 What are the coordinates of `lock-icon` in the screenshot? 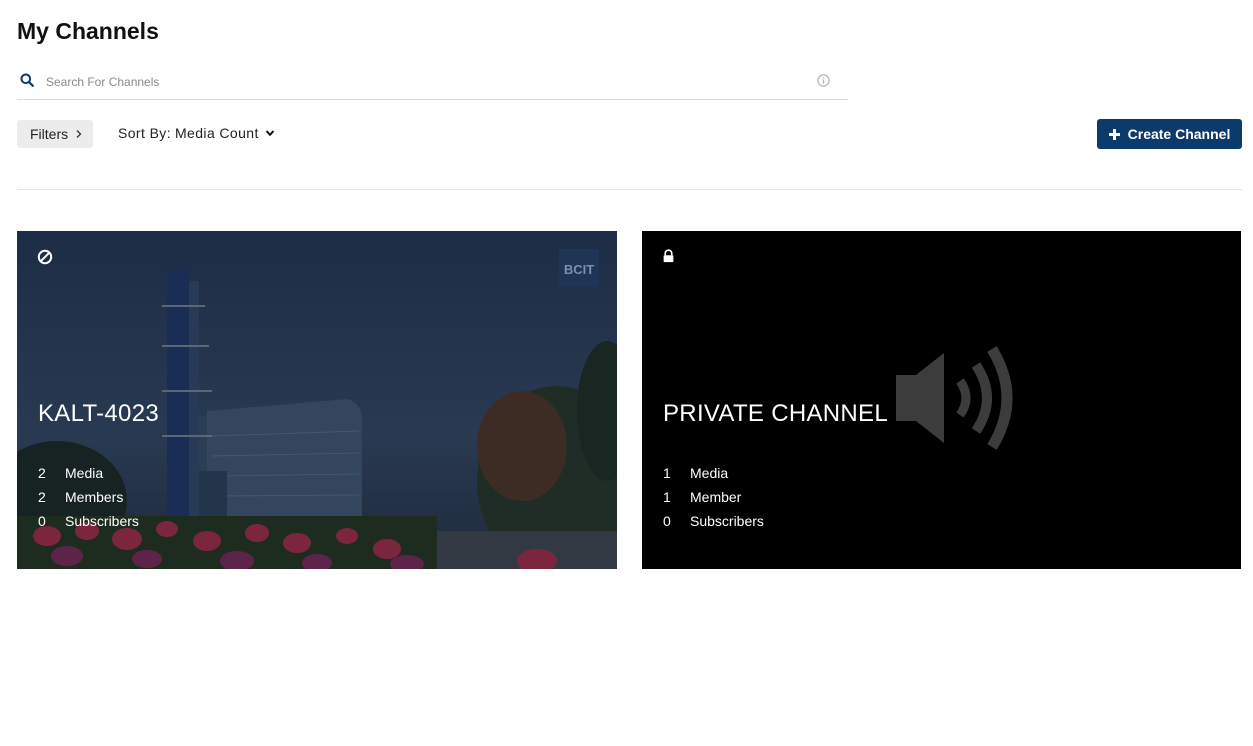 It's located at (668, 256).